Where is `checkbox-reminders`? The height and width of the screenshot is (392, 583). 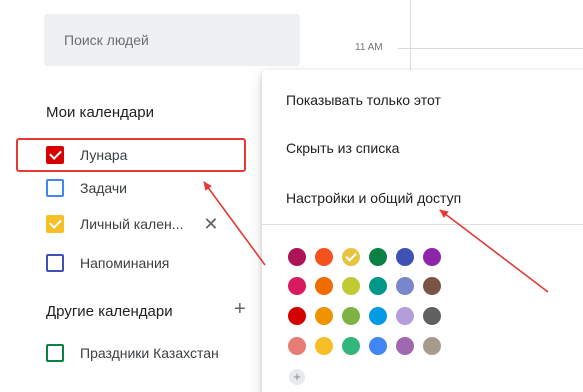 checkbox-reminders is located at coordinates (55, 263).